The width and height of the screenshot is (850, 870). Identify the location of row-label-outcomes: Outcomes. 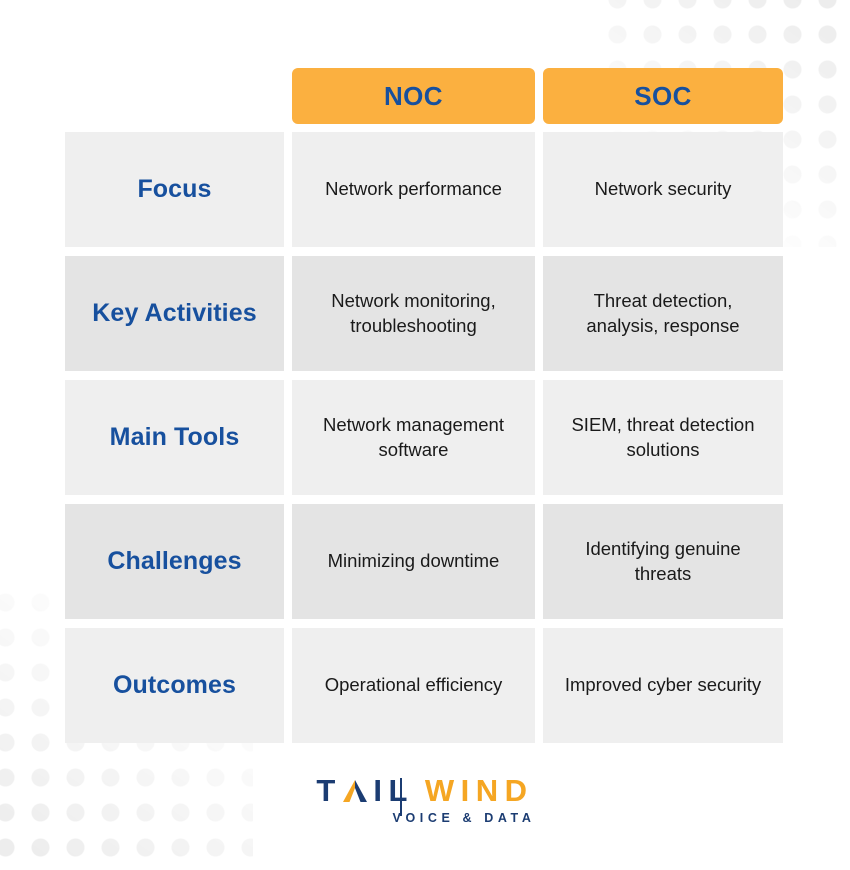
(174, 685).